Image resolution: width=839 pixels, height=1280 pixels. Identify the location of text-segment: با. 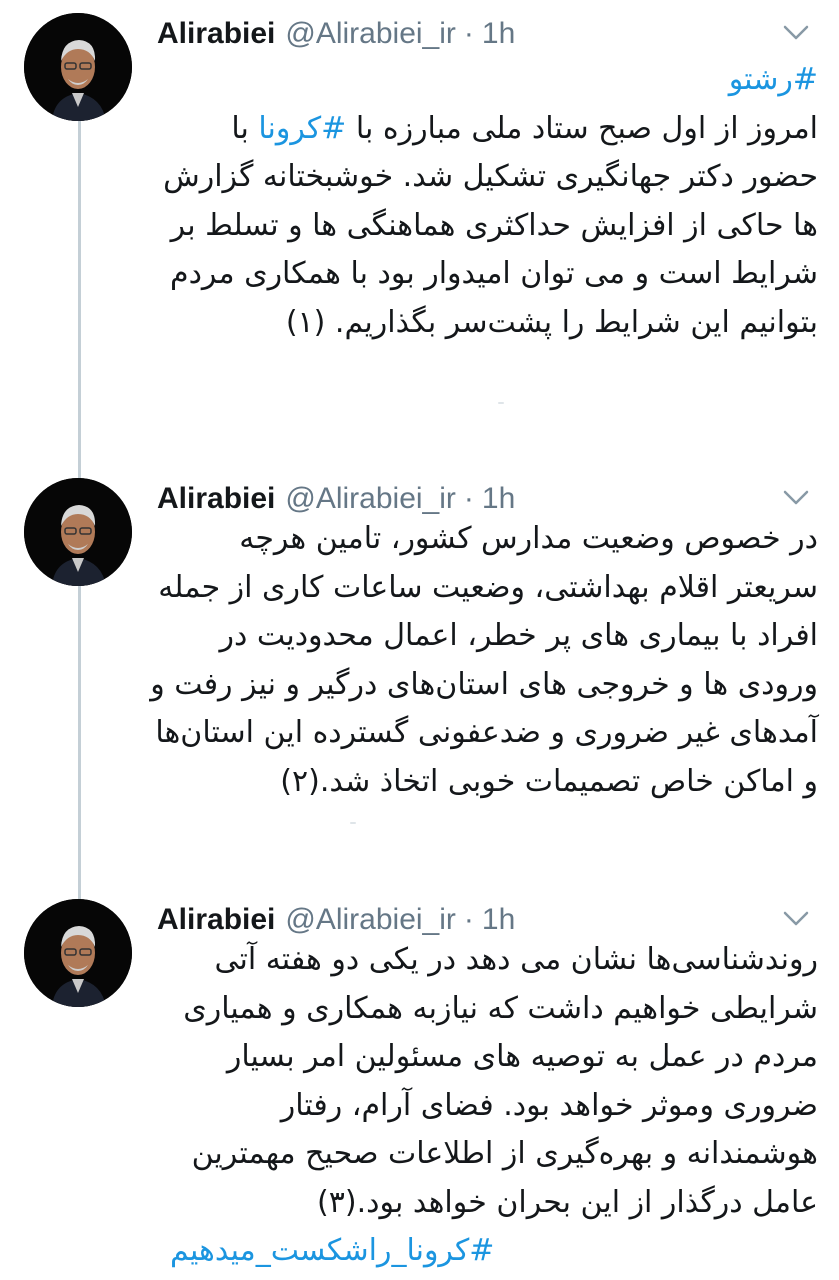
(245, 128).